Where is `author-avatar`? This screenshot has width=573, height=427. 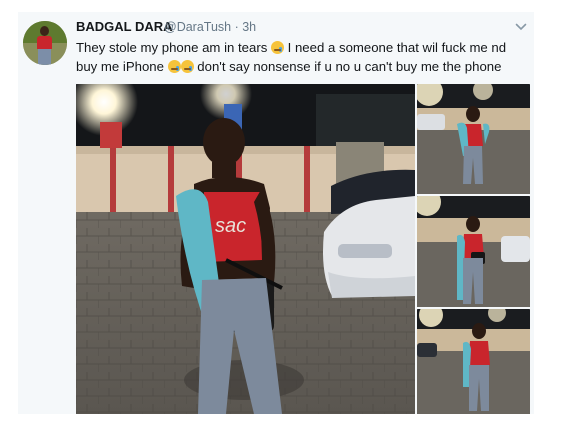
author-avatar is located at coordinates (45, 43).